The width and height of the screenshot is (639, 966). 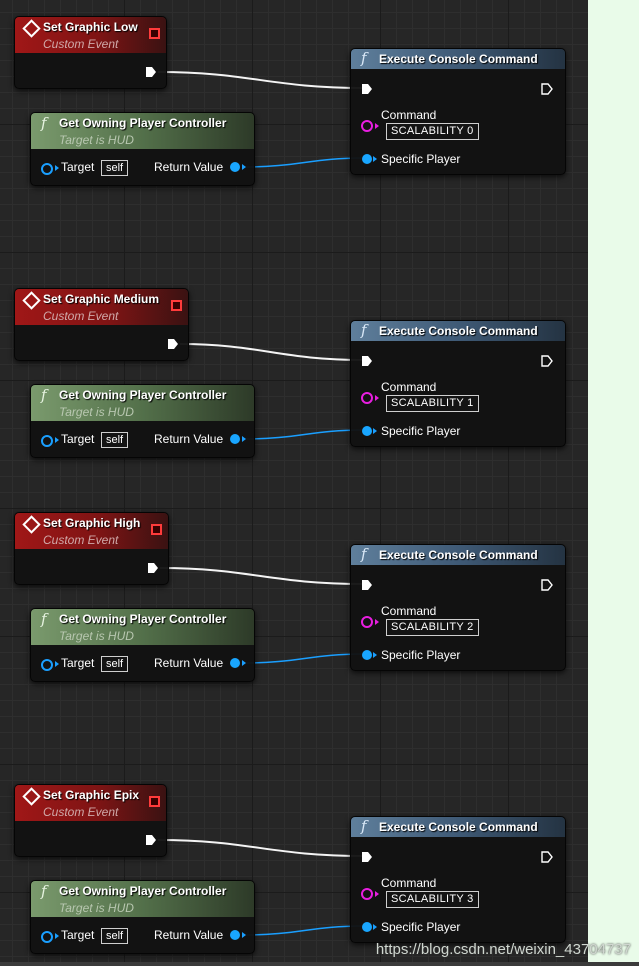 I want to click on event-node-title: Set Graphic Medium, so click(x=101, y=299).